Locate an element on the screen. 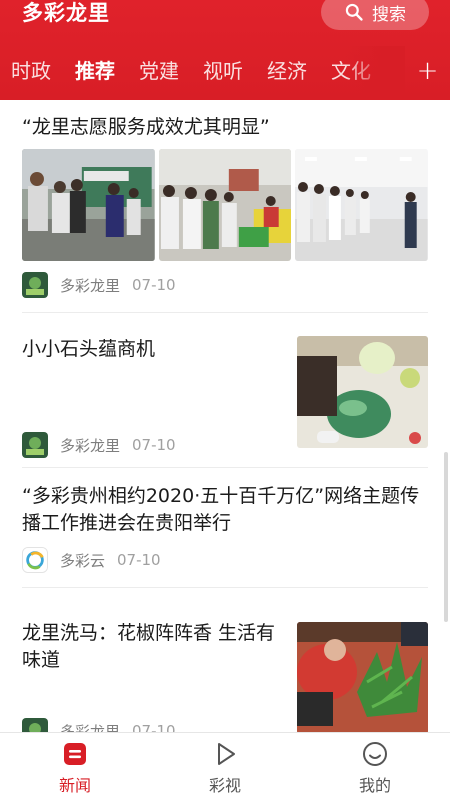 The image size is (450, 800). article-title: “多彩贵州相约2020·五十百千万亿”网络主题传播工作推进会在贵阳举行 is located at coordinates (221, 509).